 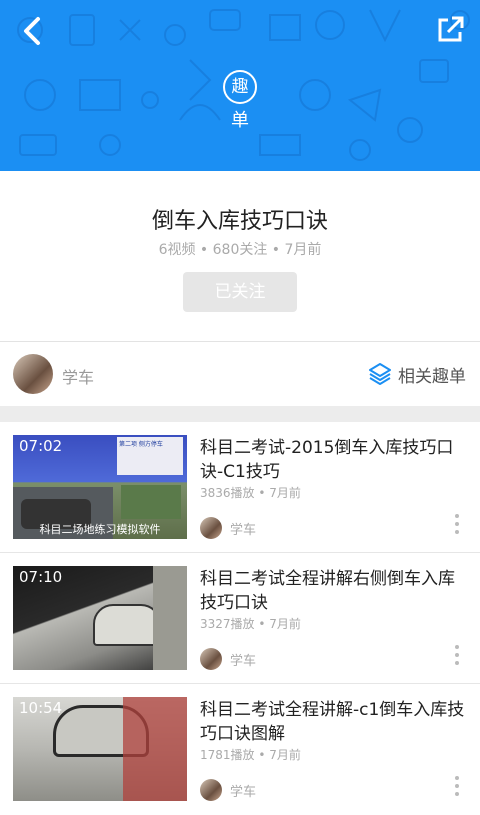 What do you see at coordinates (334, 591) in the screenshot?
I see `video-title: 科目二考试全程讲解右侧倒车入库技巧口诀` at bounding box center [334, 591].